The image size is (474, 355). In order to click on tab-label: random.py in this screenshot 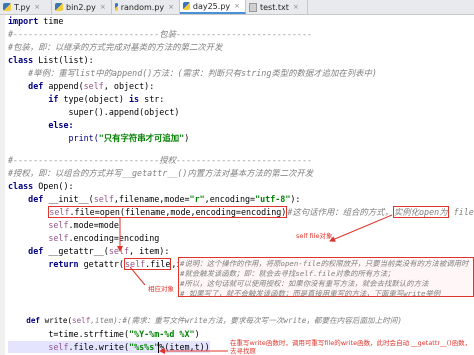, I will do `click(142, 7)`.